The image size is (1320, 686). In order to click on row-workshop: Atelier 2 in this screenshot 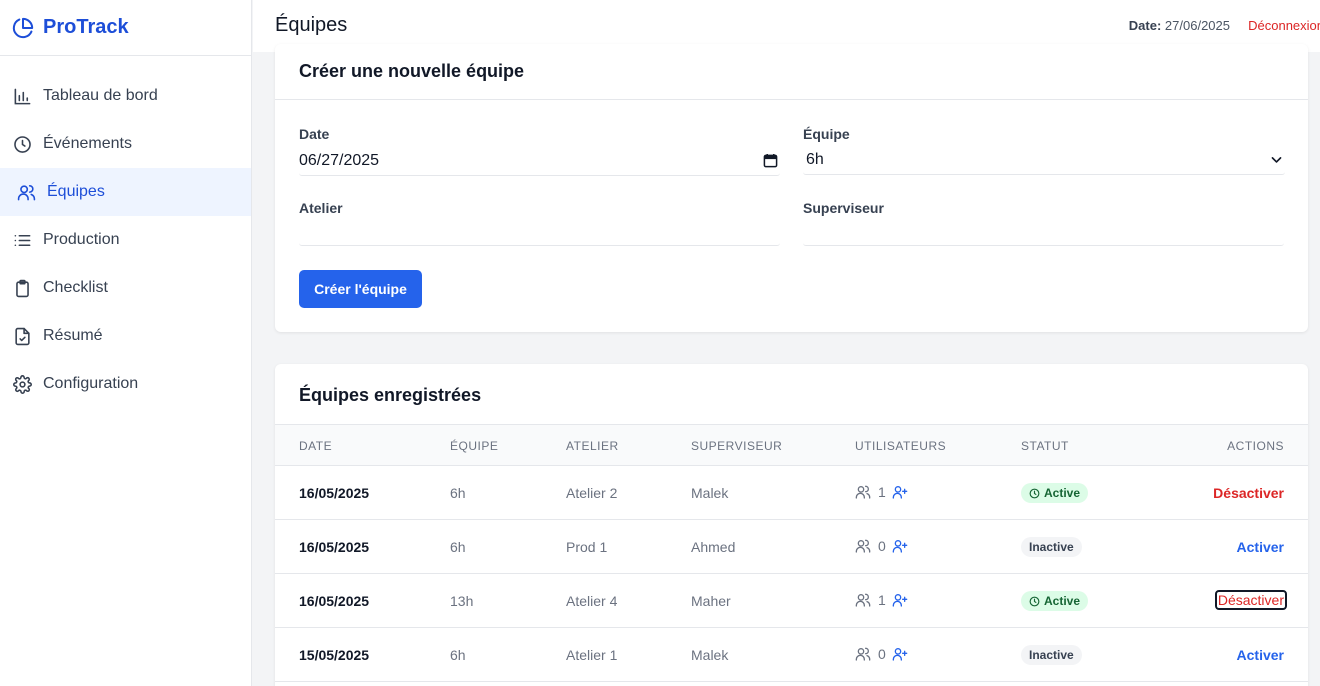, I will do `click(592, 493)`.